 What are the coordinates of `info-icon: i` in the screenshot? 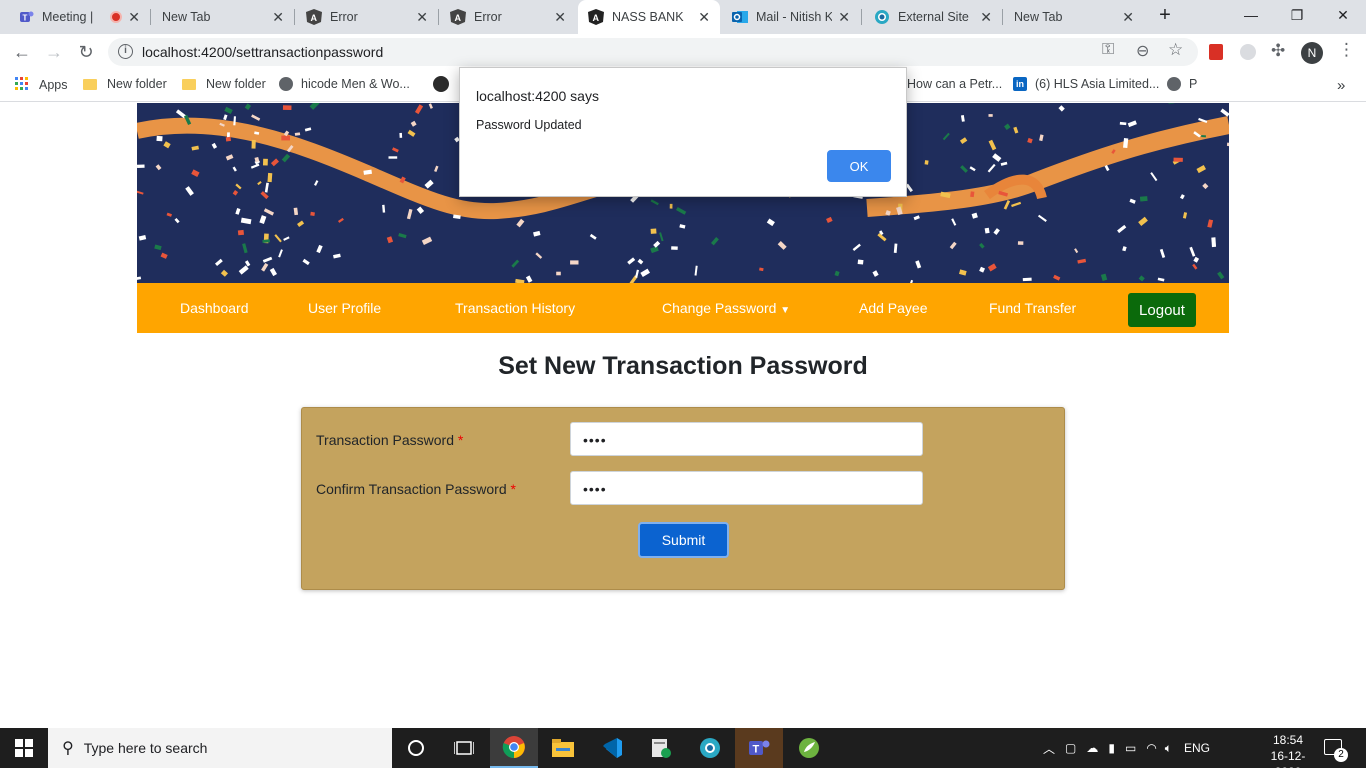 It's located at (125, 51).